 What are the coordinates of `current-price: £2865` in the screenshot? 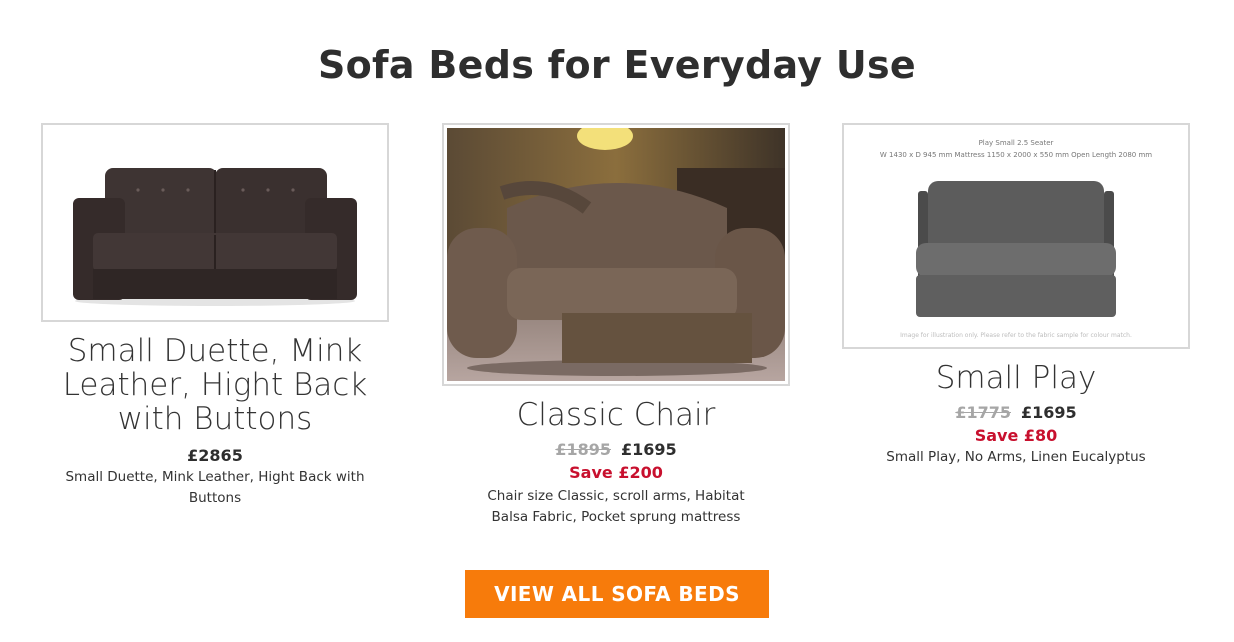 It's located at (215, 455).